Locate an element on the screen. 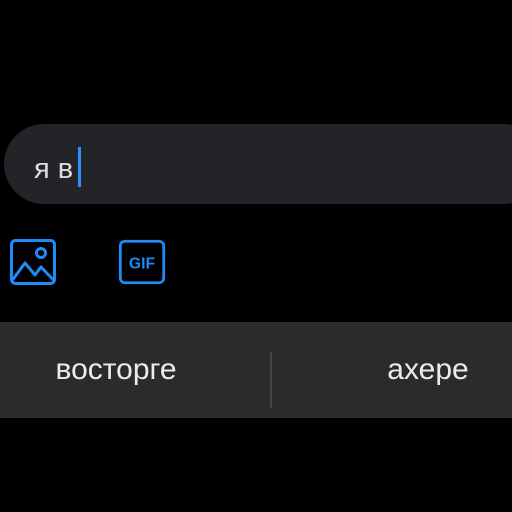 This screenshot has width=512, height=512. message-text: я в is located at coordinates (58, 167).